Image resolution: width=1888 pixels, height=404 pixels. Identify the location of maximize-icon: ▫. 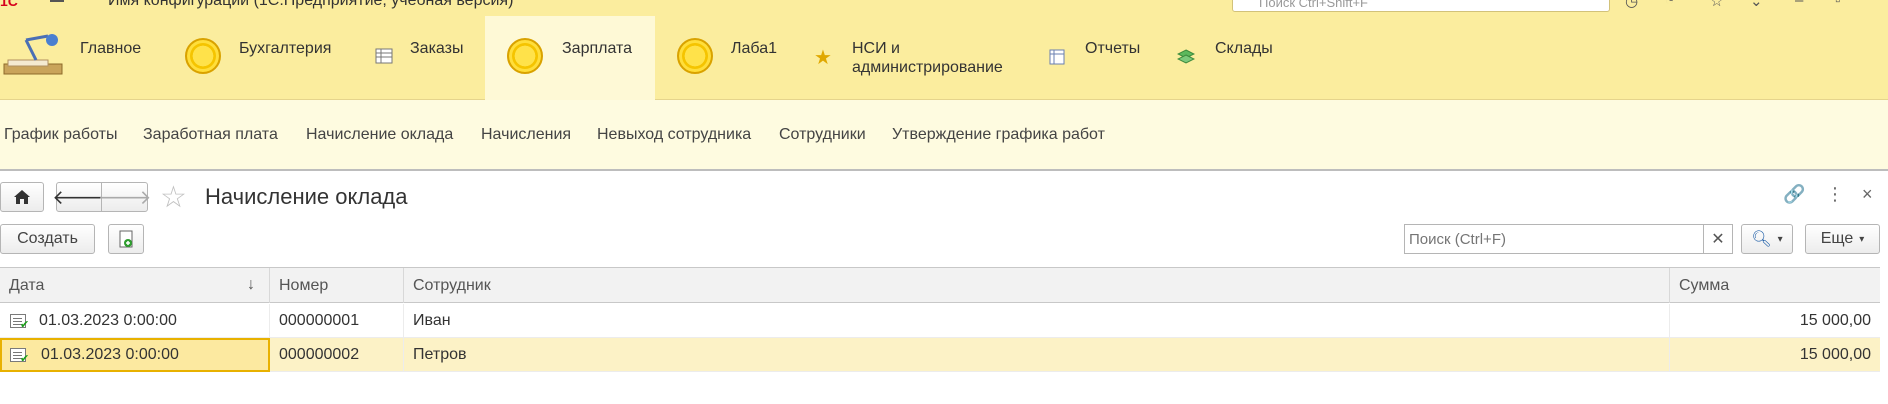
(1837, 4).